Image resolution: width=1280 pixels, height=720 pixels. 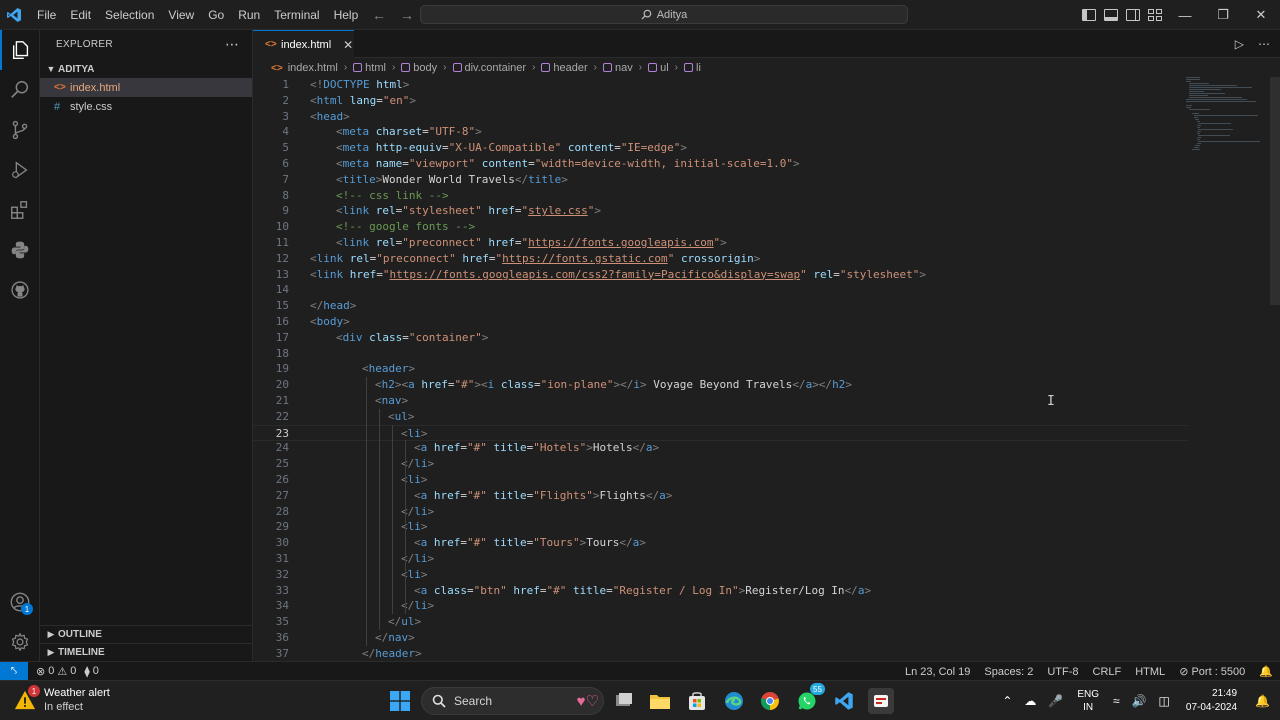 What do you see at coordinates (720, 369) in the screenshot?
I see `code-line: 19 <header>` at bounding box center [720, 369].